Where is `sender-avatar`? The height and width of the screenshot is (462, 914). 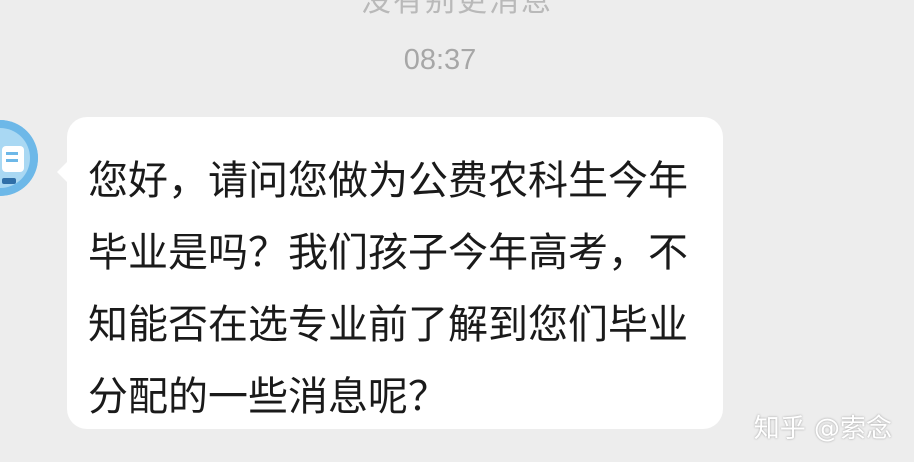 sender-avatar is located at coordinates (19, 158).